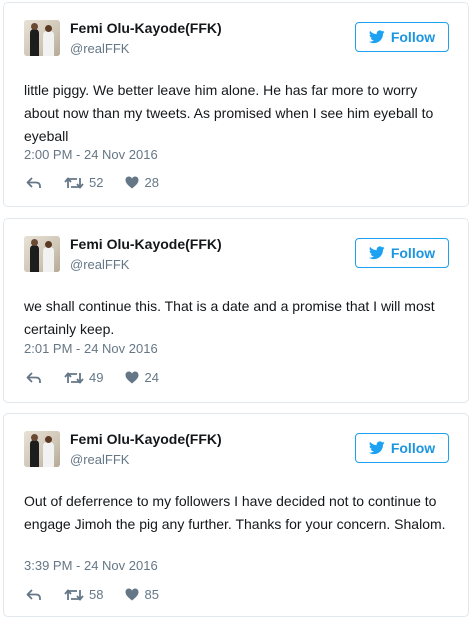 This screenshot has height=619, width=475. I want to click on tweet-timestamp: 2:01 PM - 24 Nov 2016, so click(91, 348).